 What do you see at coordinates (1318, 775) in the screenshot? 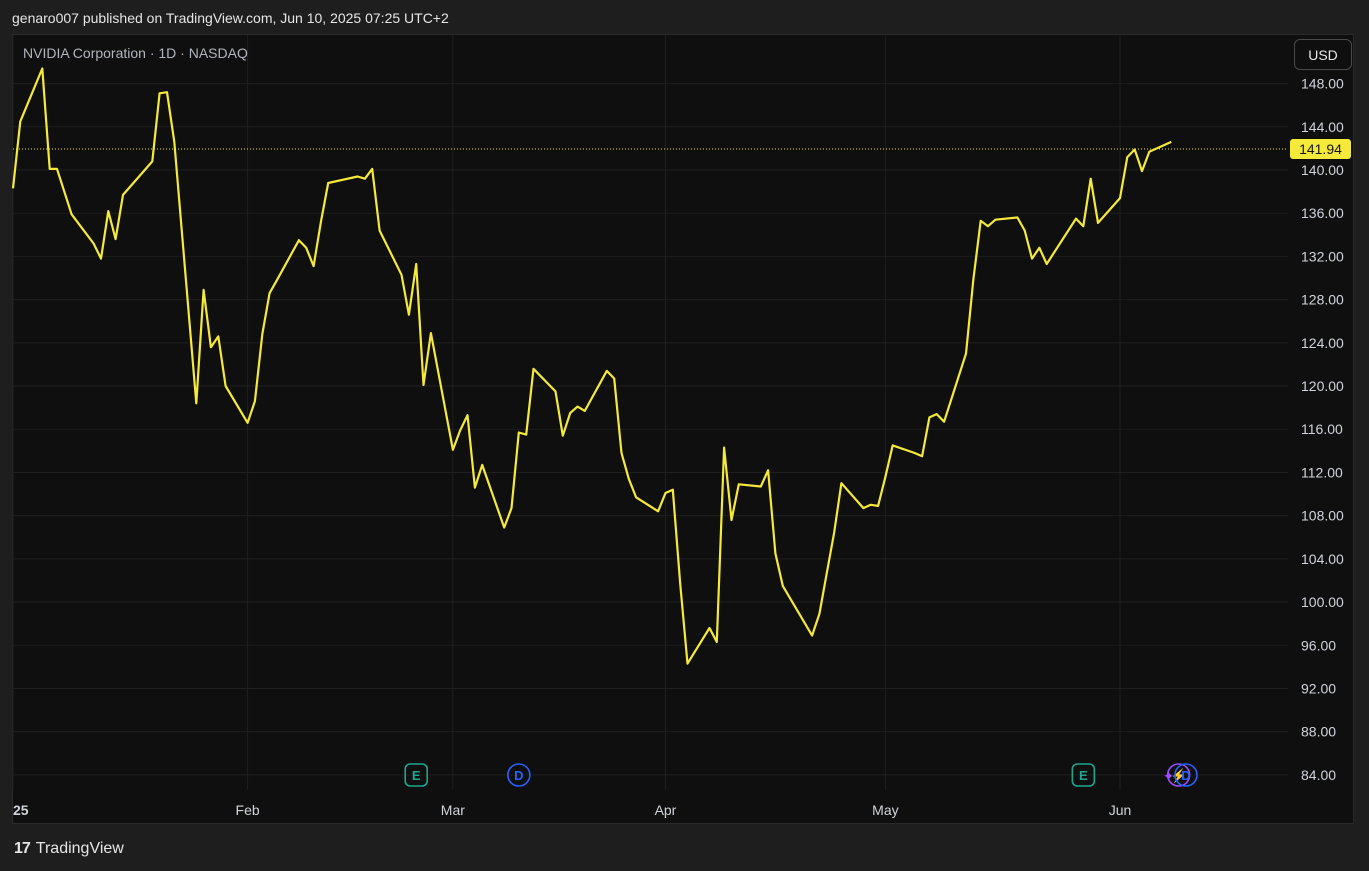
I see `price-tick-label: 84.00` at bounding box center [1318, 775].